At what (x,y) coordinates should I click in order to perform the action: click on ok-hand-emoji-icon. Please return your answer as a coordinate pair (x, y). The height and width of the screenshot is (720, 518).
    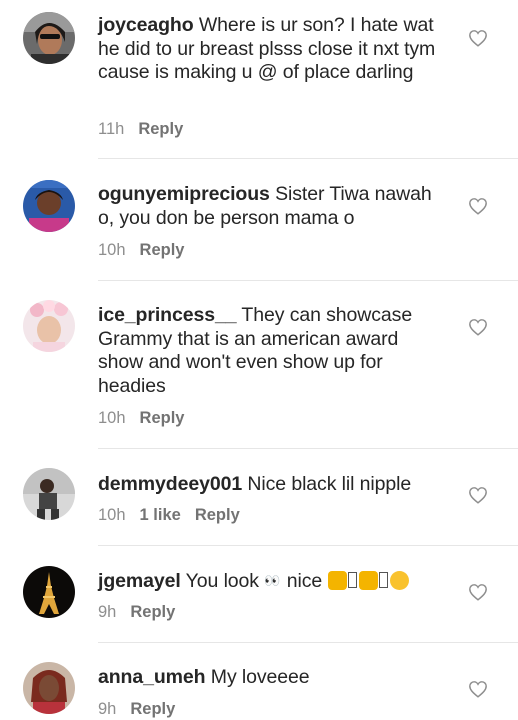
    Looking at the image, I should click on (338, 580).